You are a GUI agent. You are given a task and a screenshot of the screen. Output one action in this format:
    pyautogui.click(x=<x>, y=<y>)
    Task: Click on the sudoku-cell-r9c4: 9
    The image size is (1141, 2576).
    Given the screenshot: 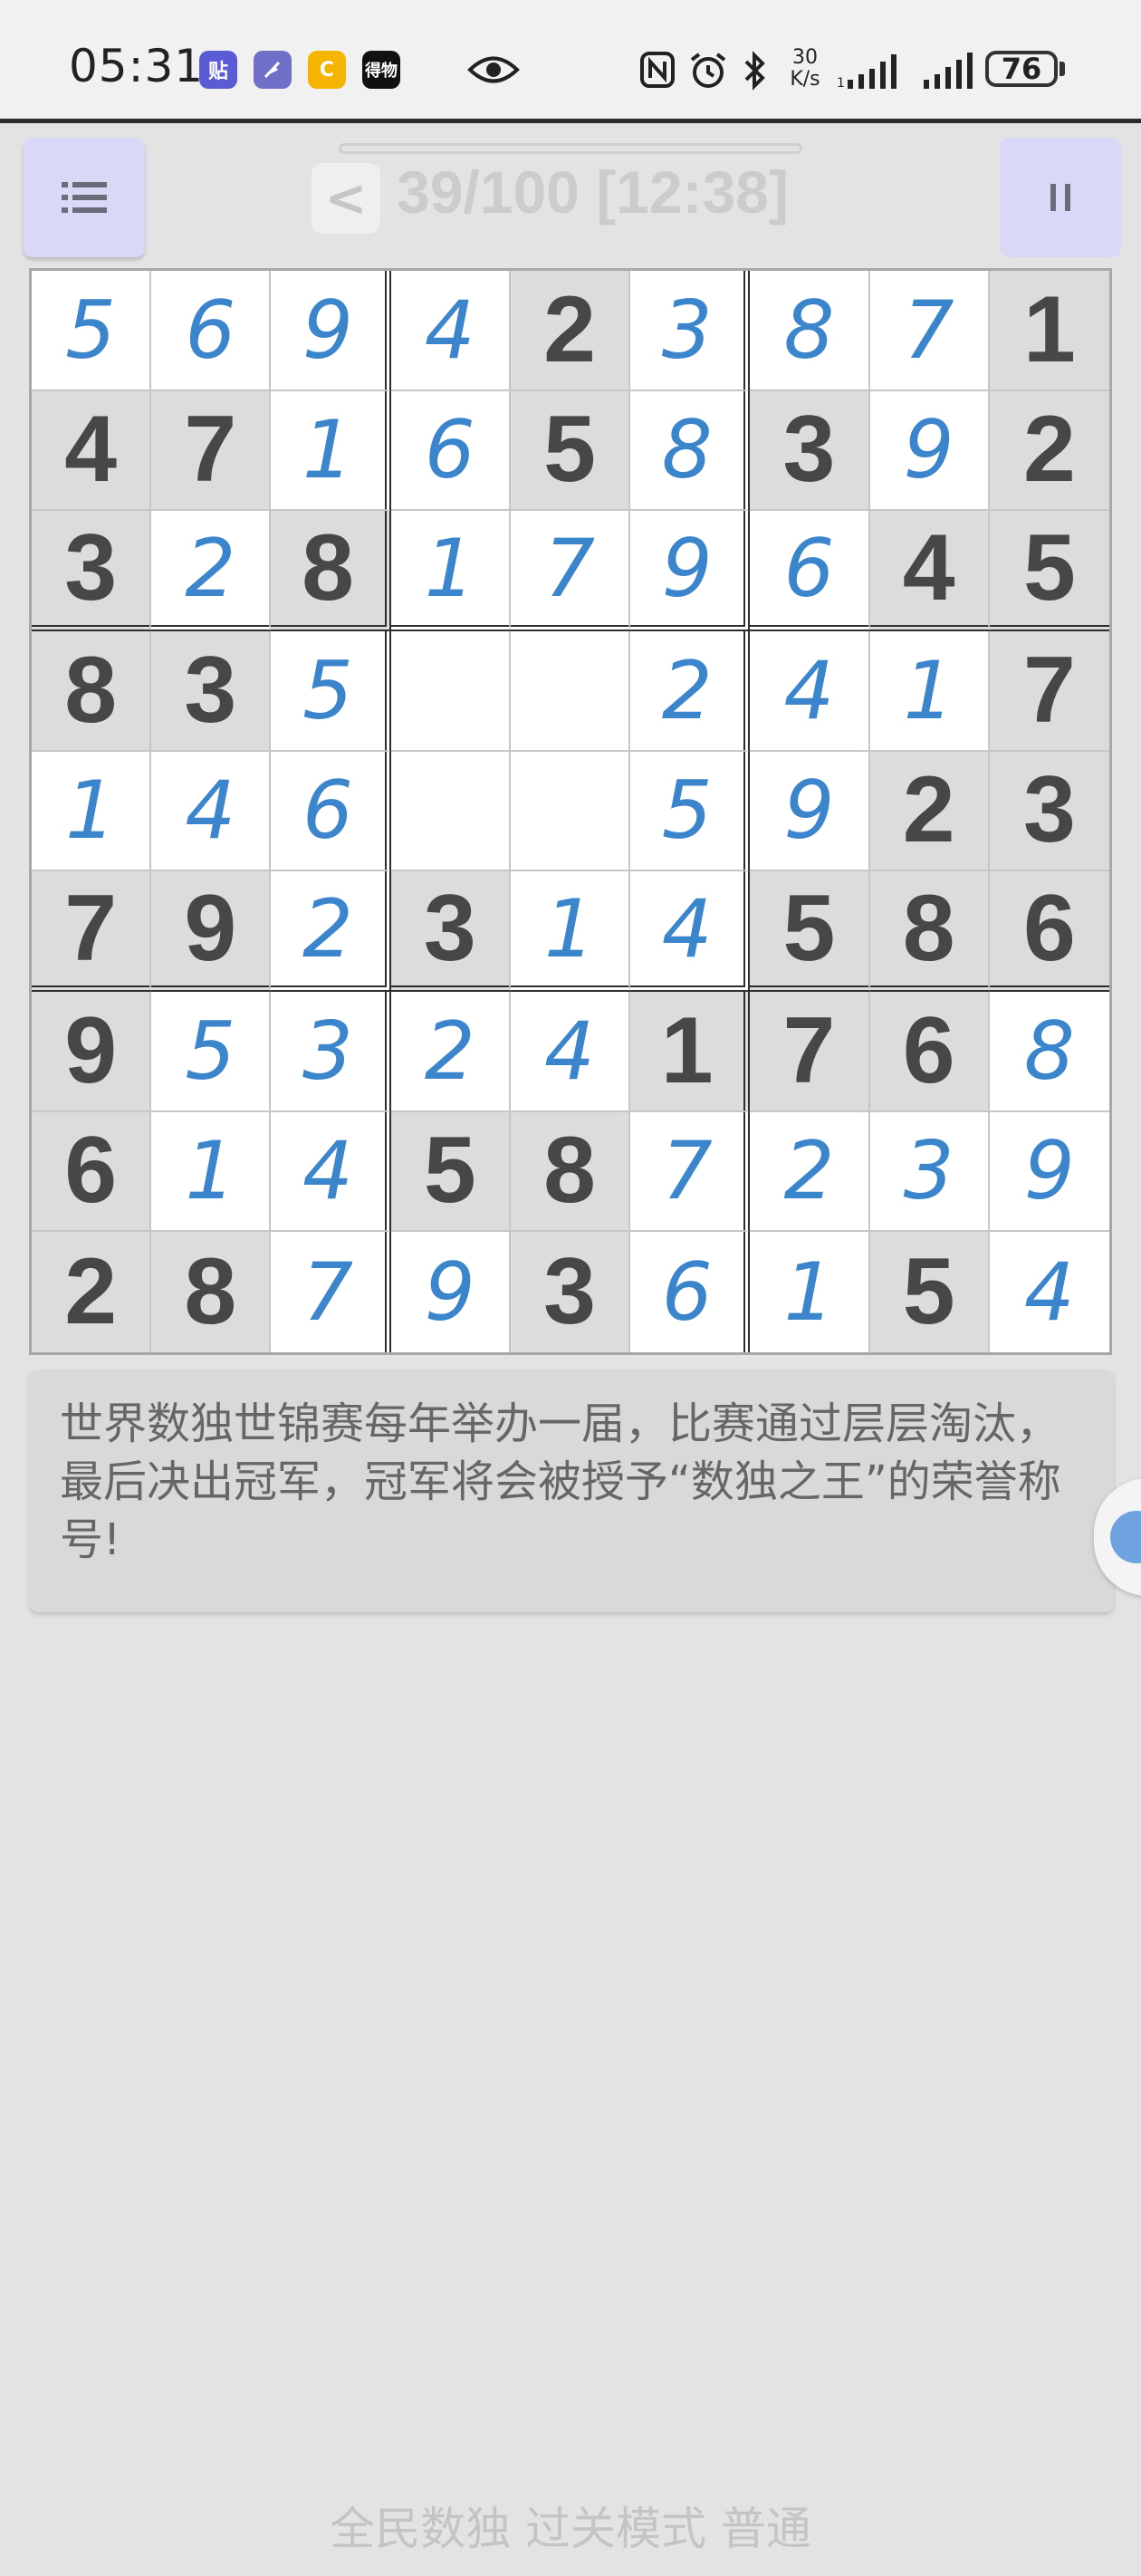 What is the action you would take?
    pyautogui.click(x=450, y=1292)
    